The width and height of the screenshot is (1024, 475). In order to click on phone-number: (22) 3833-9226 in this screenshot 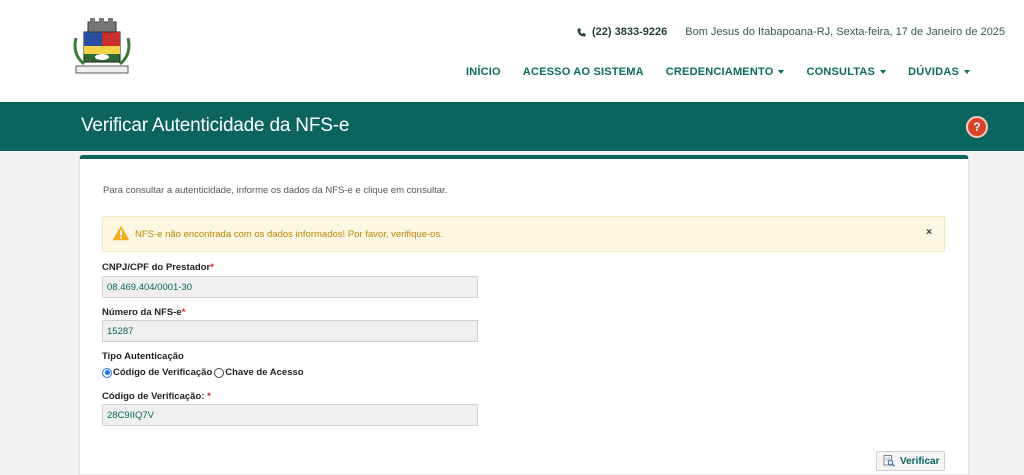, I will do `click(630, 32)`.